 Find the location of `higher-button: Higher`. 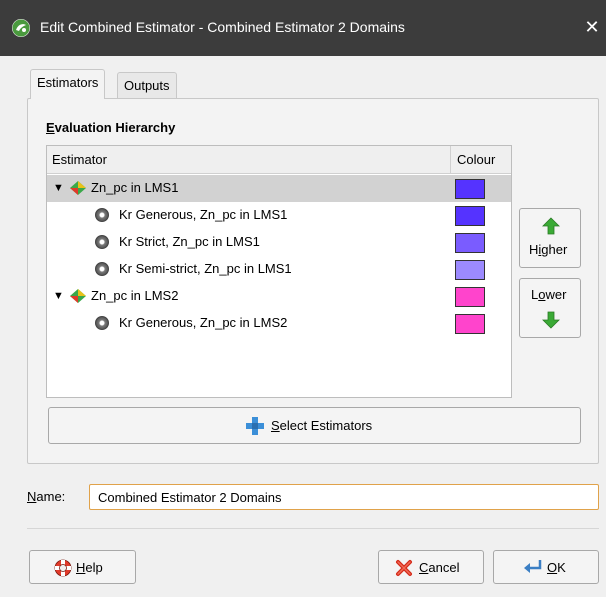

higher-button: Higher is located at coordinates (550, 238).